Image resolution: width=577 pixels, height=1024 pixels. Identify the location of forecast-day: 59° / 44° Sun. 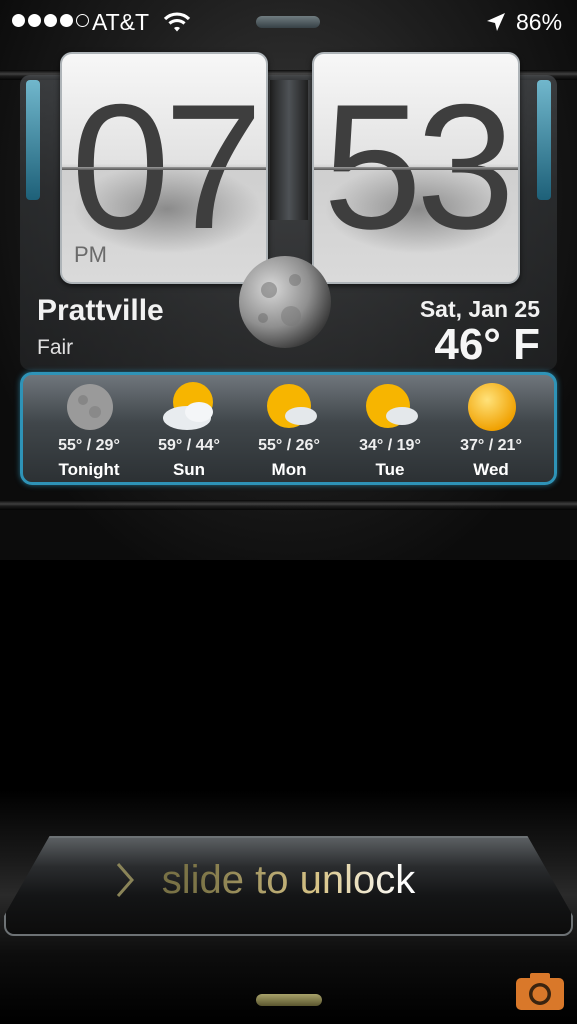
(189, 428).